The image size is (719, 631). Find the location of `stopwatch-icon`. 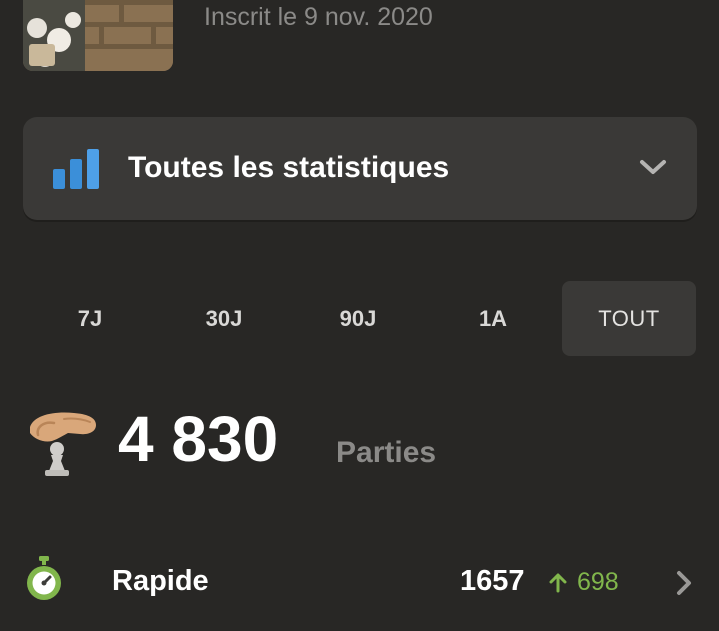

stopwatch-icon is located at coordinates (44, 578).